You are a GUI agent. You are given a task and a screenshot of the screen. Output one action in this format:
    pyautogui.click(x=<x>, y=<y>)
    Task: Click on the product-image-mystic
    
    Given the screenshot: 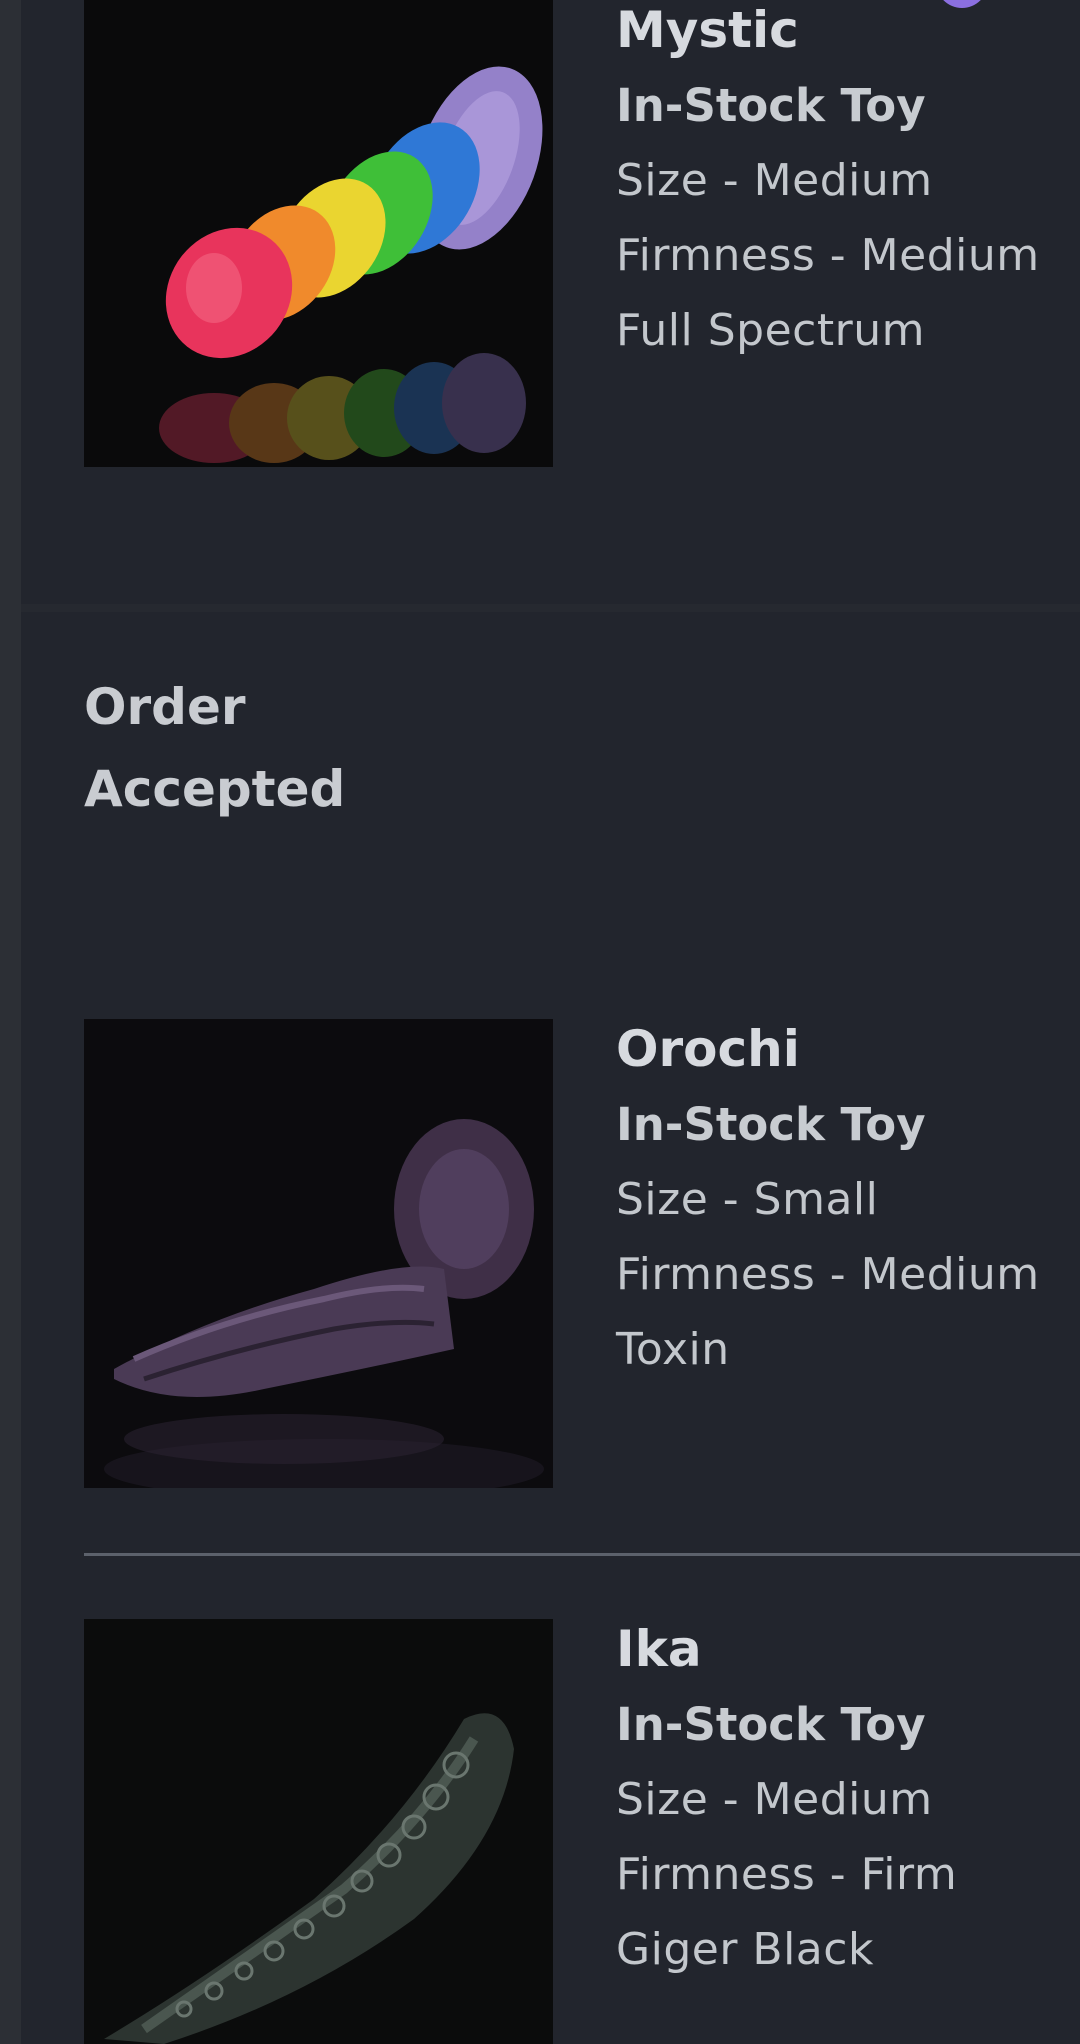 What is the action you would take?
    pyautogui.click(x=318, y=233)
    